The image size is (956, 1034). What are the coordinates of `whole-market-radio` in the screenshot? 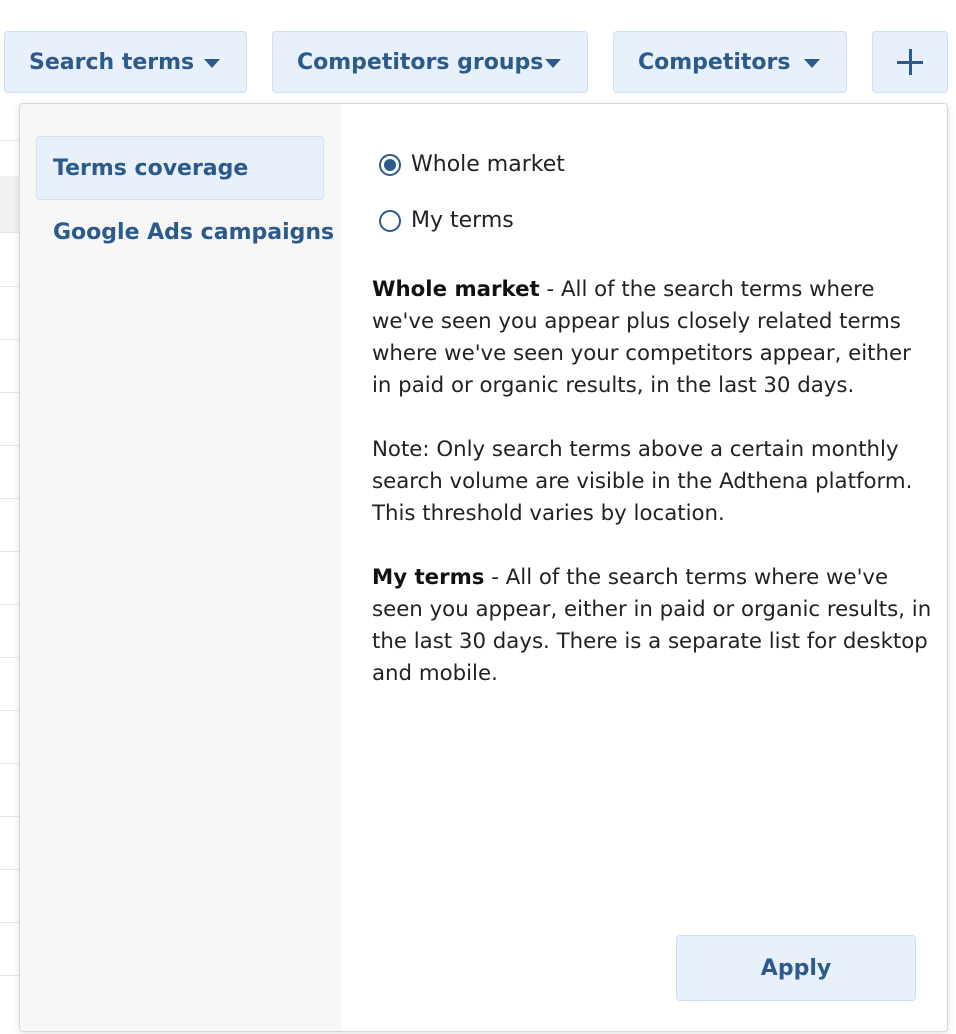 It's located at (390, 164).